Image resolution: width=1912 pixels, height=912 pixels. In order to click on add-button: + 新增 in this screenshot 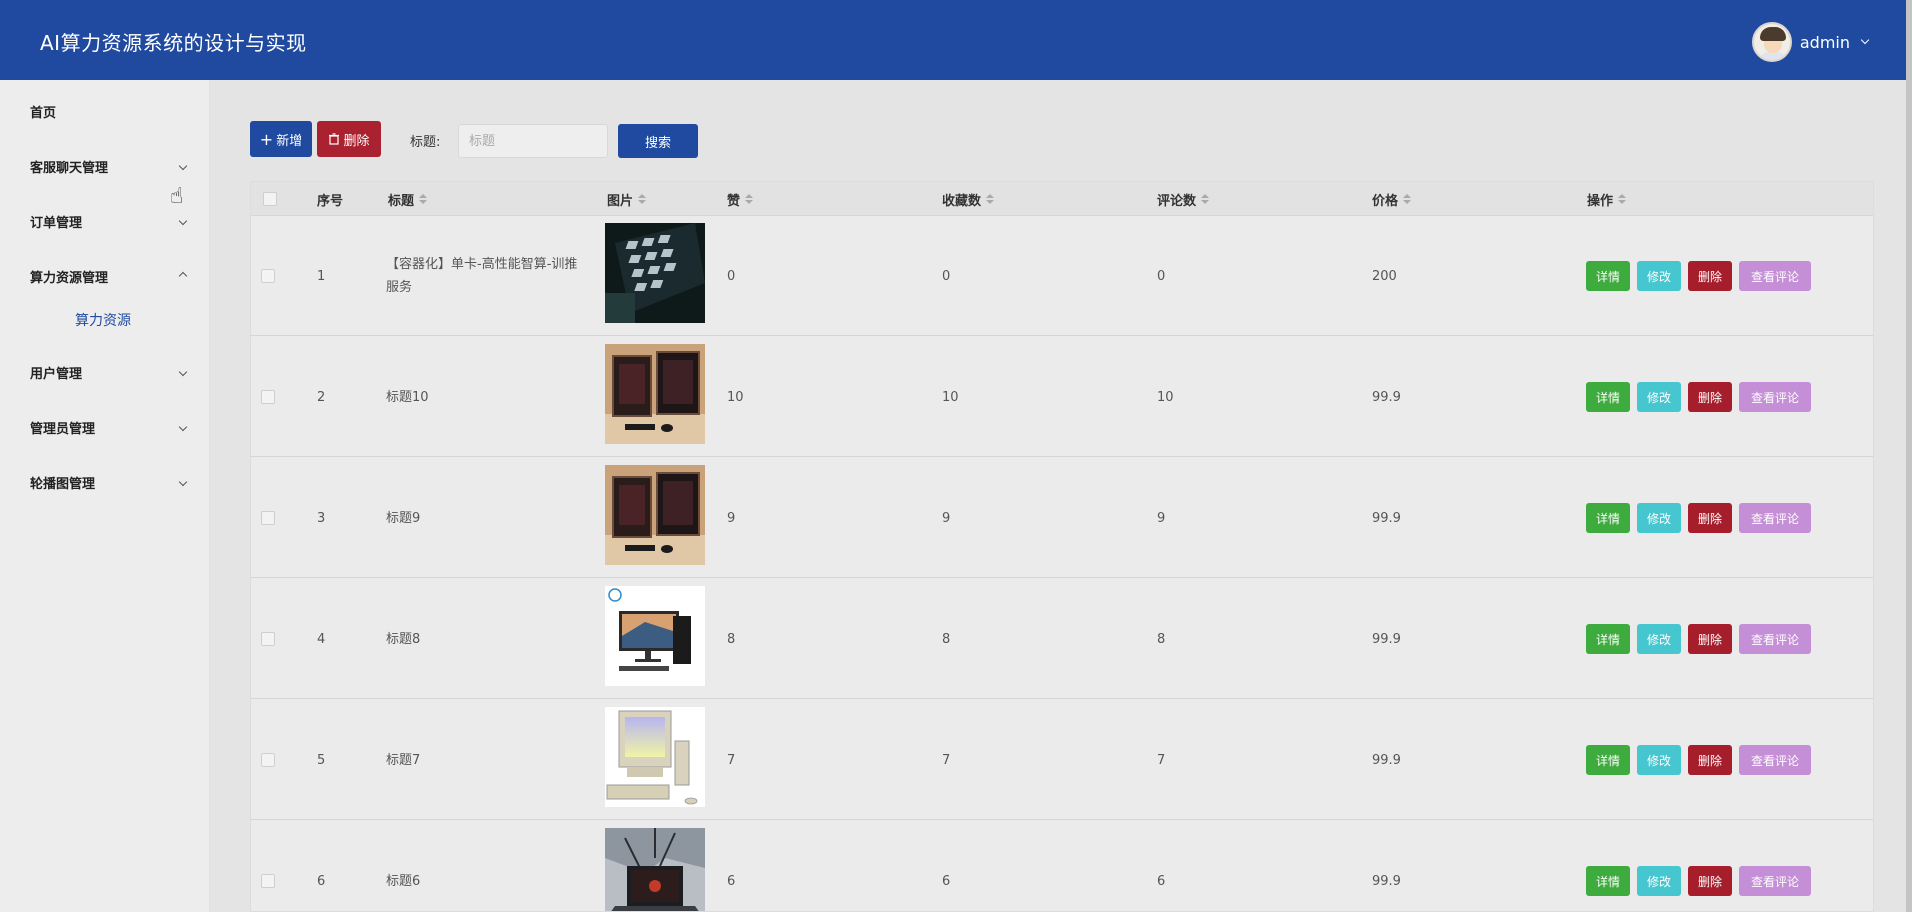, I will do `click(281, 139)`.